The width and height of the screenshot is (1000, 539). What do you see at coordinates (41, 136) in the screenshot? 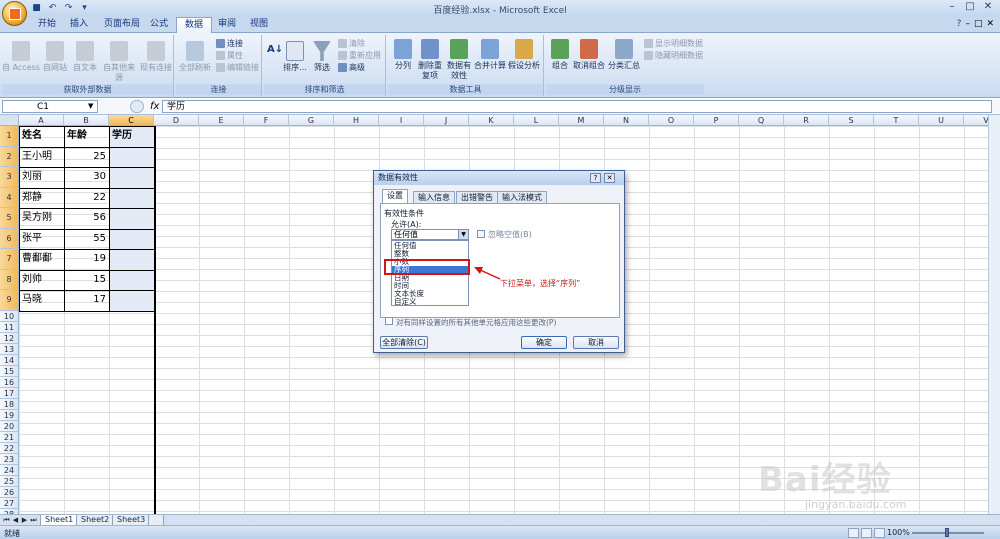
I see `table-header-cell: 姓名` at bounding box center [41, 136].